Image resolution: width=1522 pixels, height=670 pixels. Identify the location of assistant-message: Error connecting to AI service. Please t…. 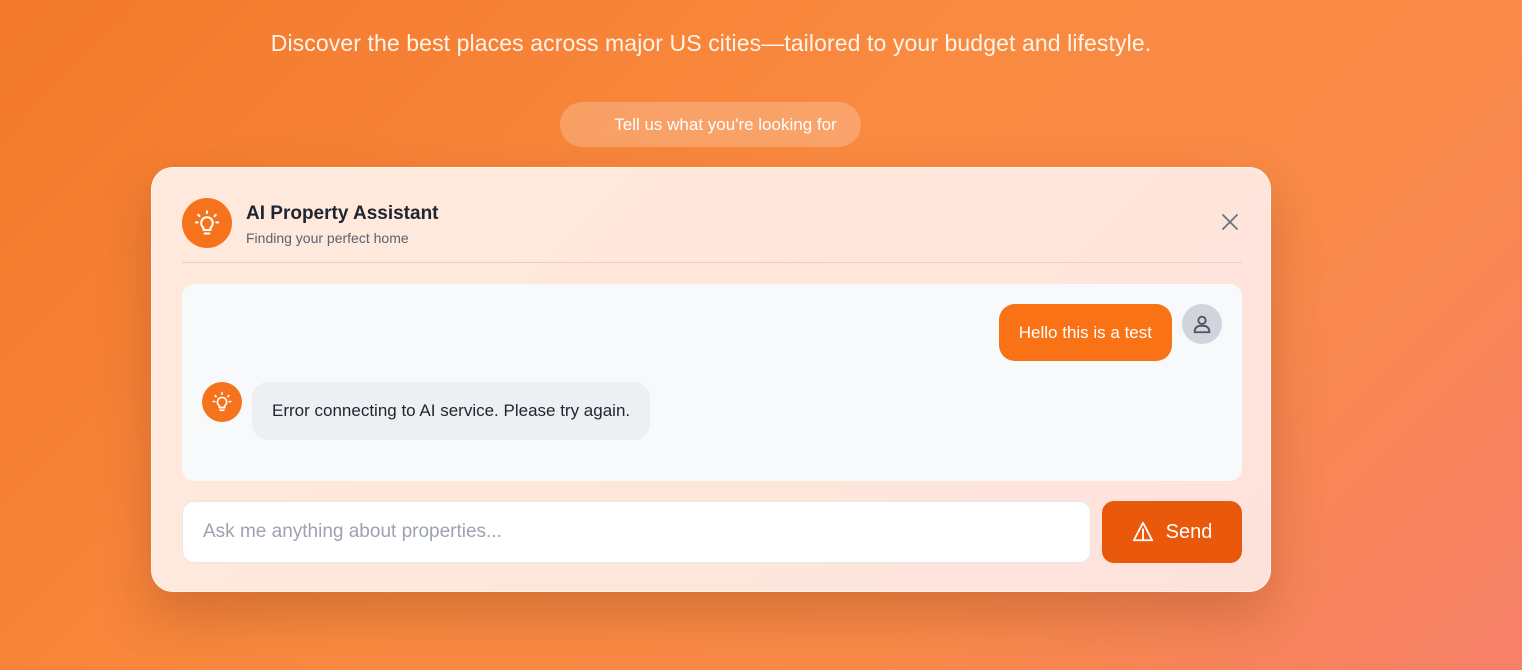
(451, 411).